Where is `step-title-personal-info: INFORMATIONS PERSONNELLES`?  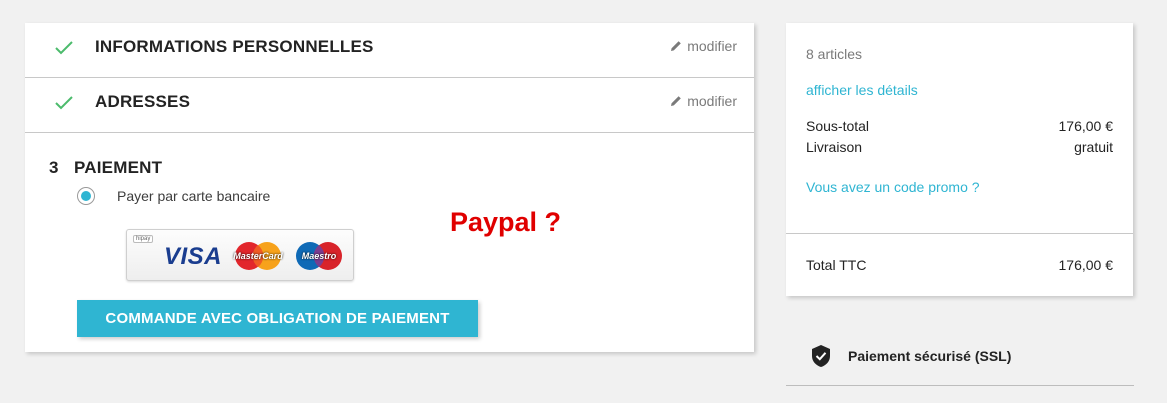
step-title-personal-info: INFORMATIONS PERSONNELLES is located at coordinates (234, 46).